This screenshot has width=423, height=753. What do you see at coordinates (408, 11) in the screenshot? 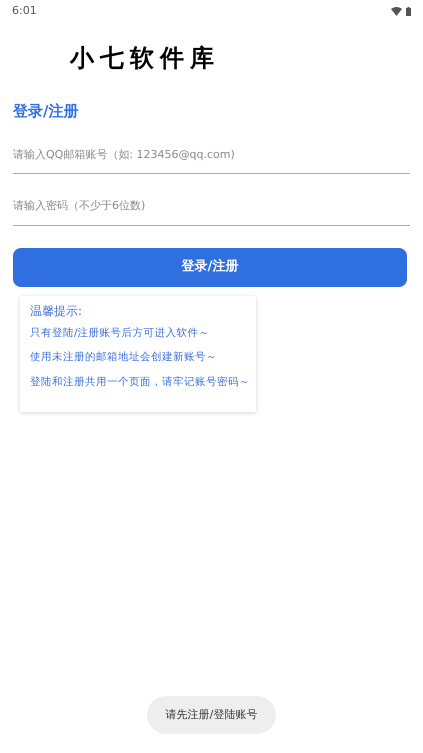
I see `battery-icon` at bounding box center [408, 11].